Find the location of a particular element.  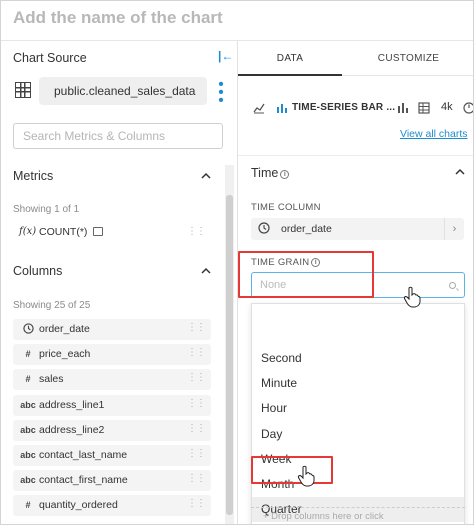

metric-item: f(x) COUNT(*) ⋮⋮ is located at coordinates (112, 233).